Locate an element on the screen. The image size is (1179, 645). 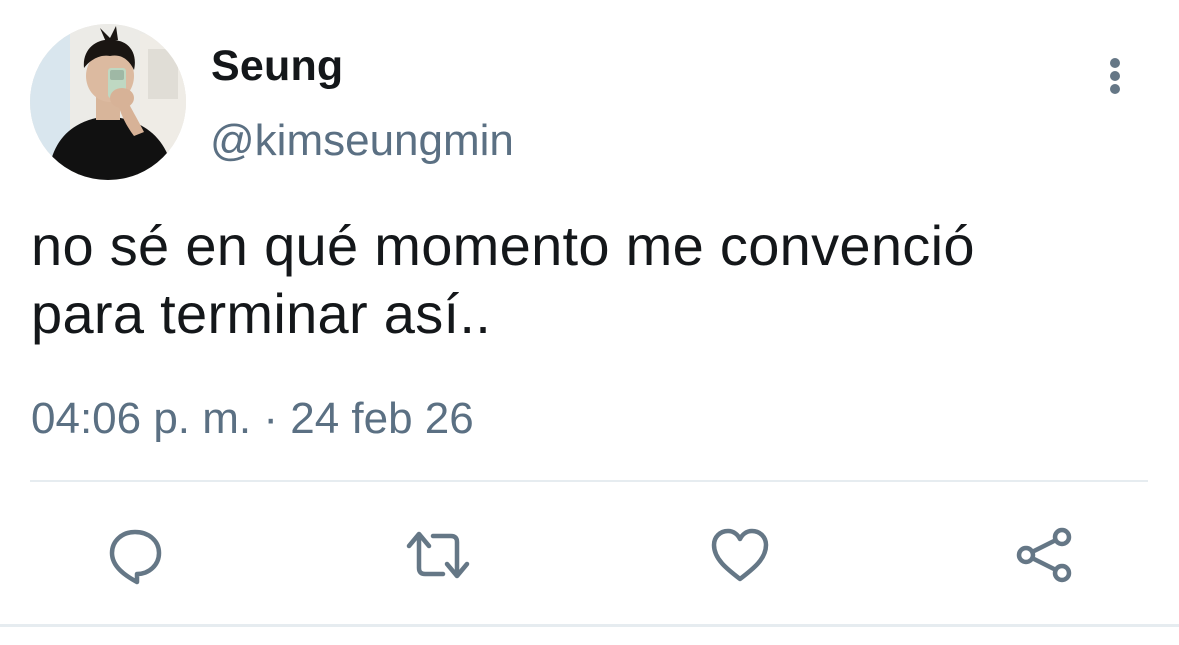
tweet-text-line: para terminar así.. is located at coordinates (261, 313).